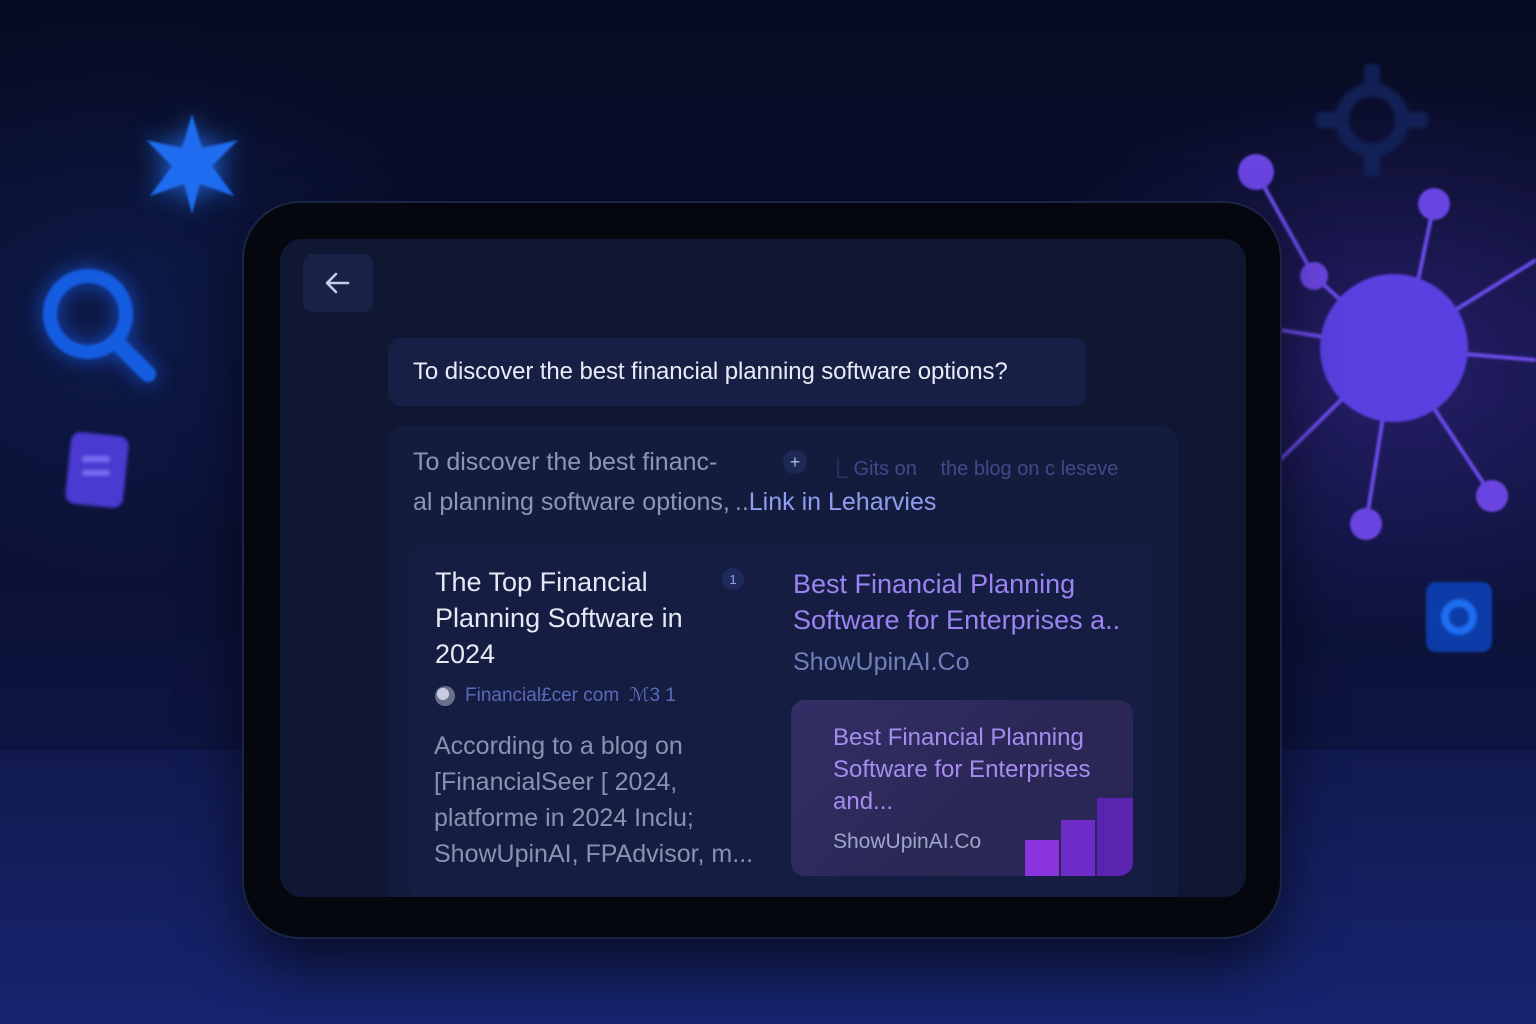  Describe the element at coordinates (907, 841) in the screenshot. I see `preview-source: ShowUpinAI.Co` at that location.